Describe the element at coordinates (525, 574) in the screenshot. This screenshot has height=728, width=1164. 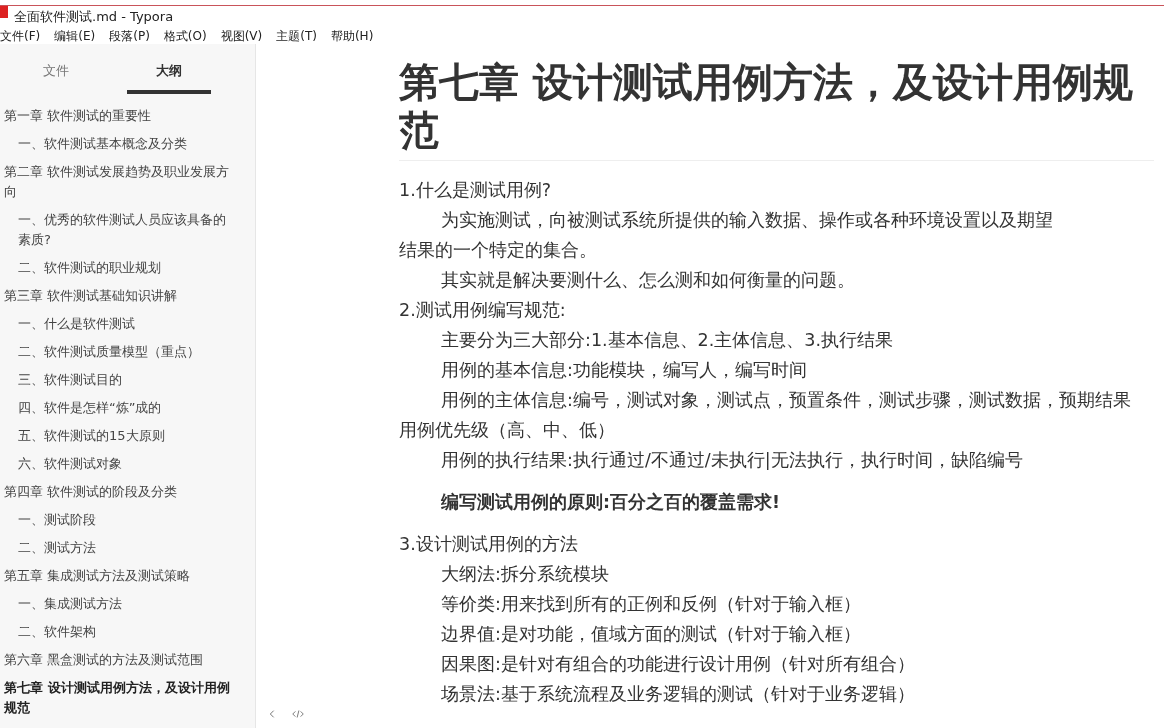
I see `paragraph: 大纲法:拆分系统模块` at that location.